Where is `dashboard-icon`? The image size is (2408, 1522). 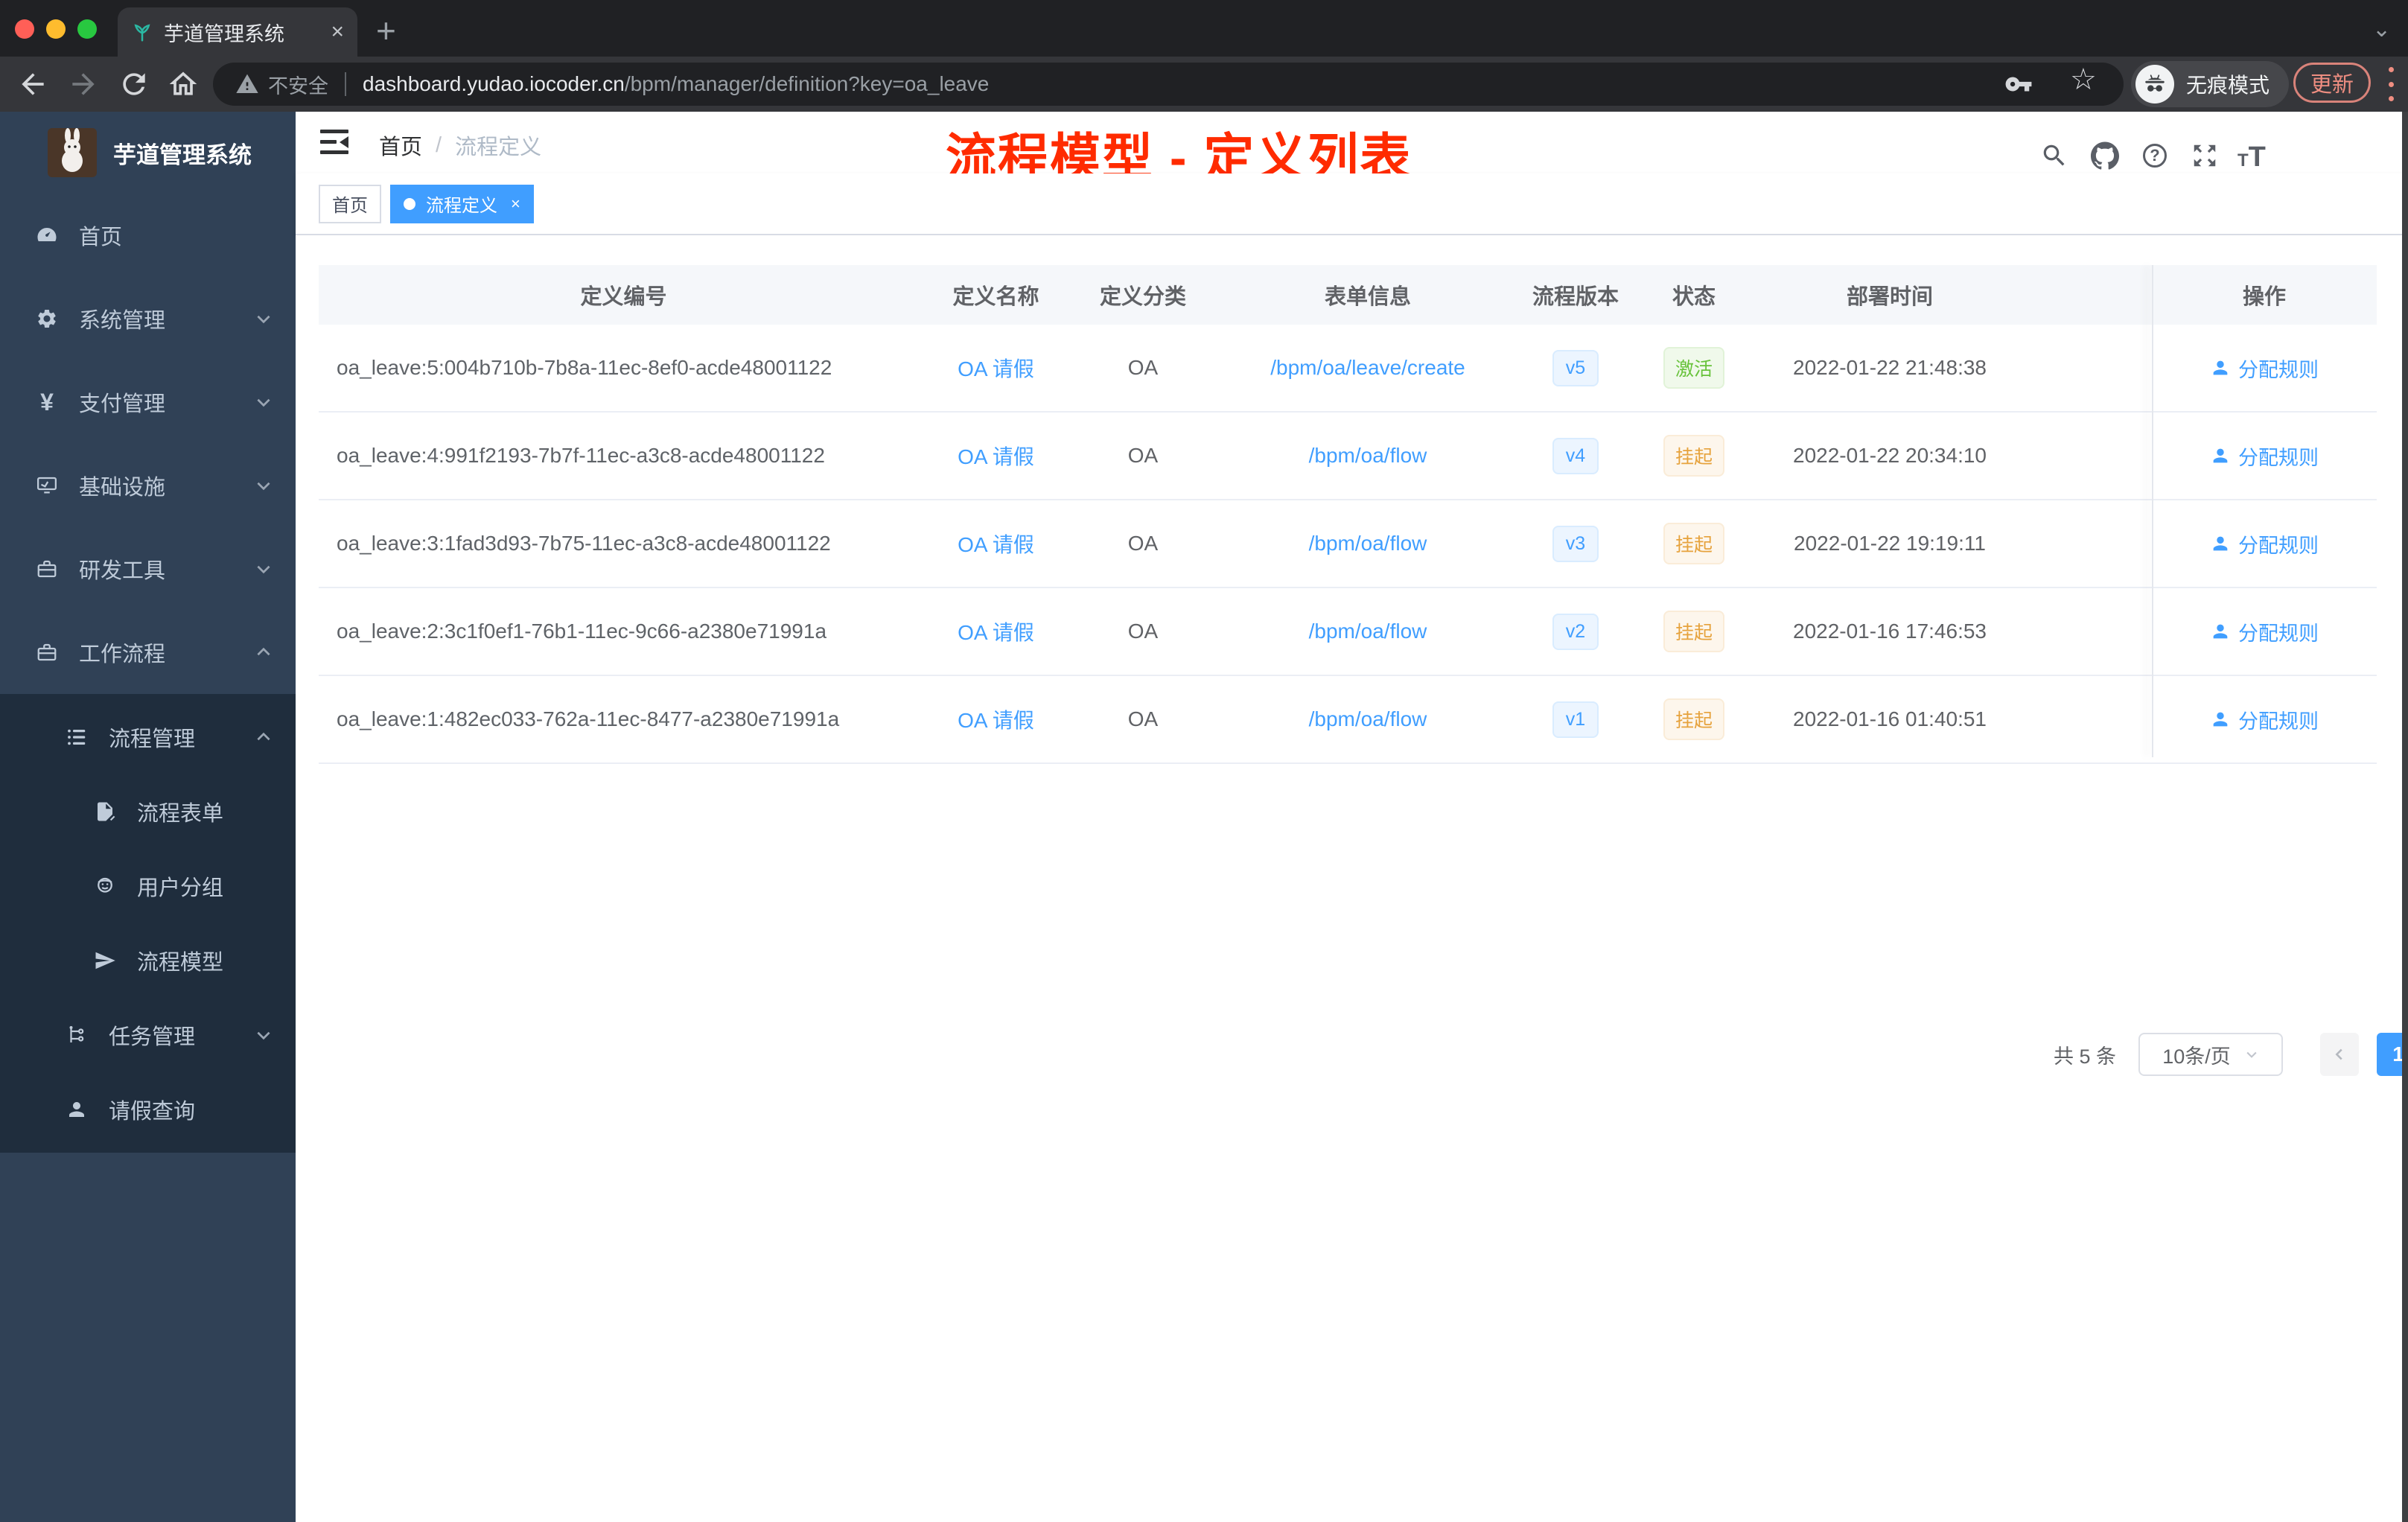 dashboard-icon is located at coordinates (47, 235).